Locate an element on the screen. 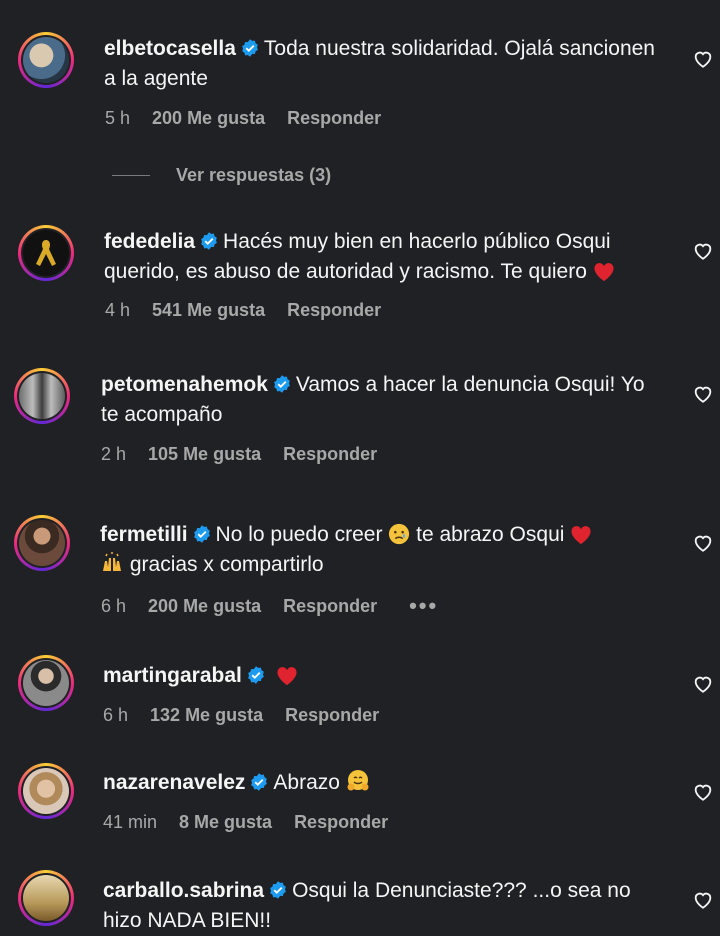 This screenshot has width=720, height=936. comment-text: te abrazo Osqui is located at coordinates (490, 534).